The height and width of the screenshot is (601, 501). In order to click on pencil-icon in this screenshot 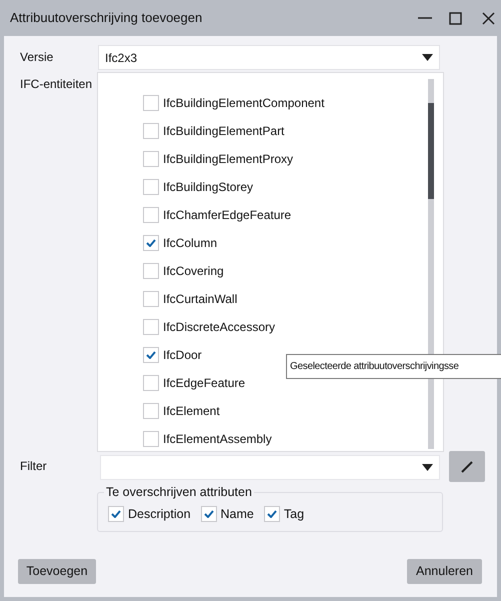, I will do `click(467, 466)`.